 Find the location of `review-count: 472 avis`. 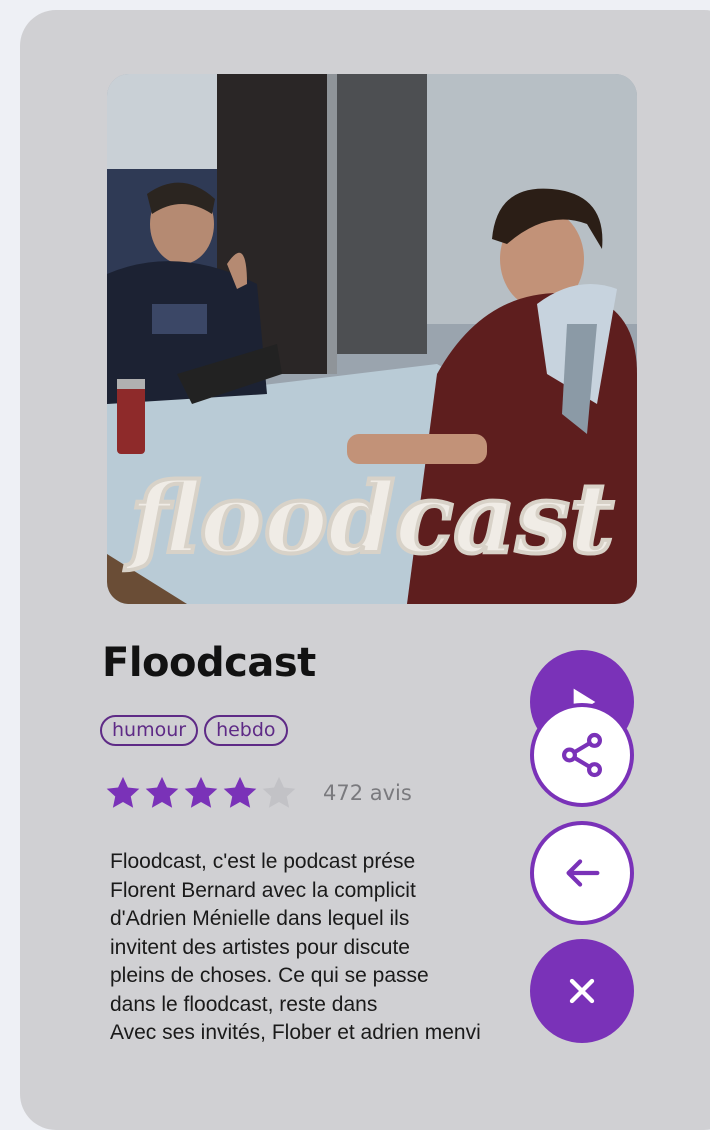

review-count: 472 avis is located at coordinates (367, 793).